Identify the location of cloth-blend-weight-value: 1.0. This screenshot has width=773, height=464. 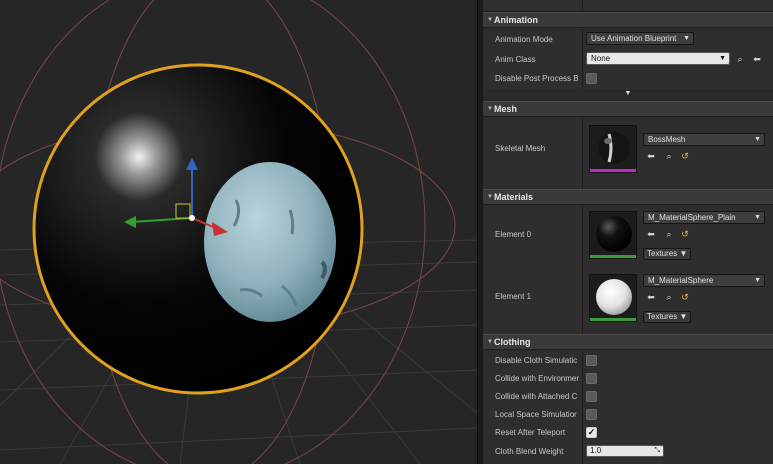
(596, 450).